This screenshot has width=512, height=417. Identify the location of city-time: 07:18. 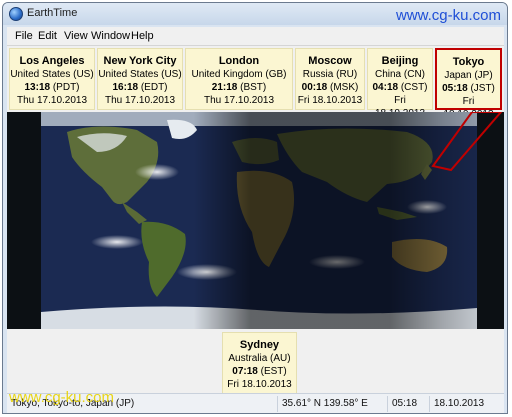
(245, 371).